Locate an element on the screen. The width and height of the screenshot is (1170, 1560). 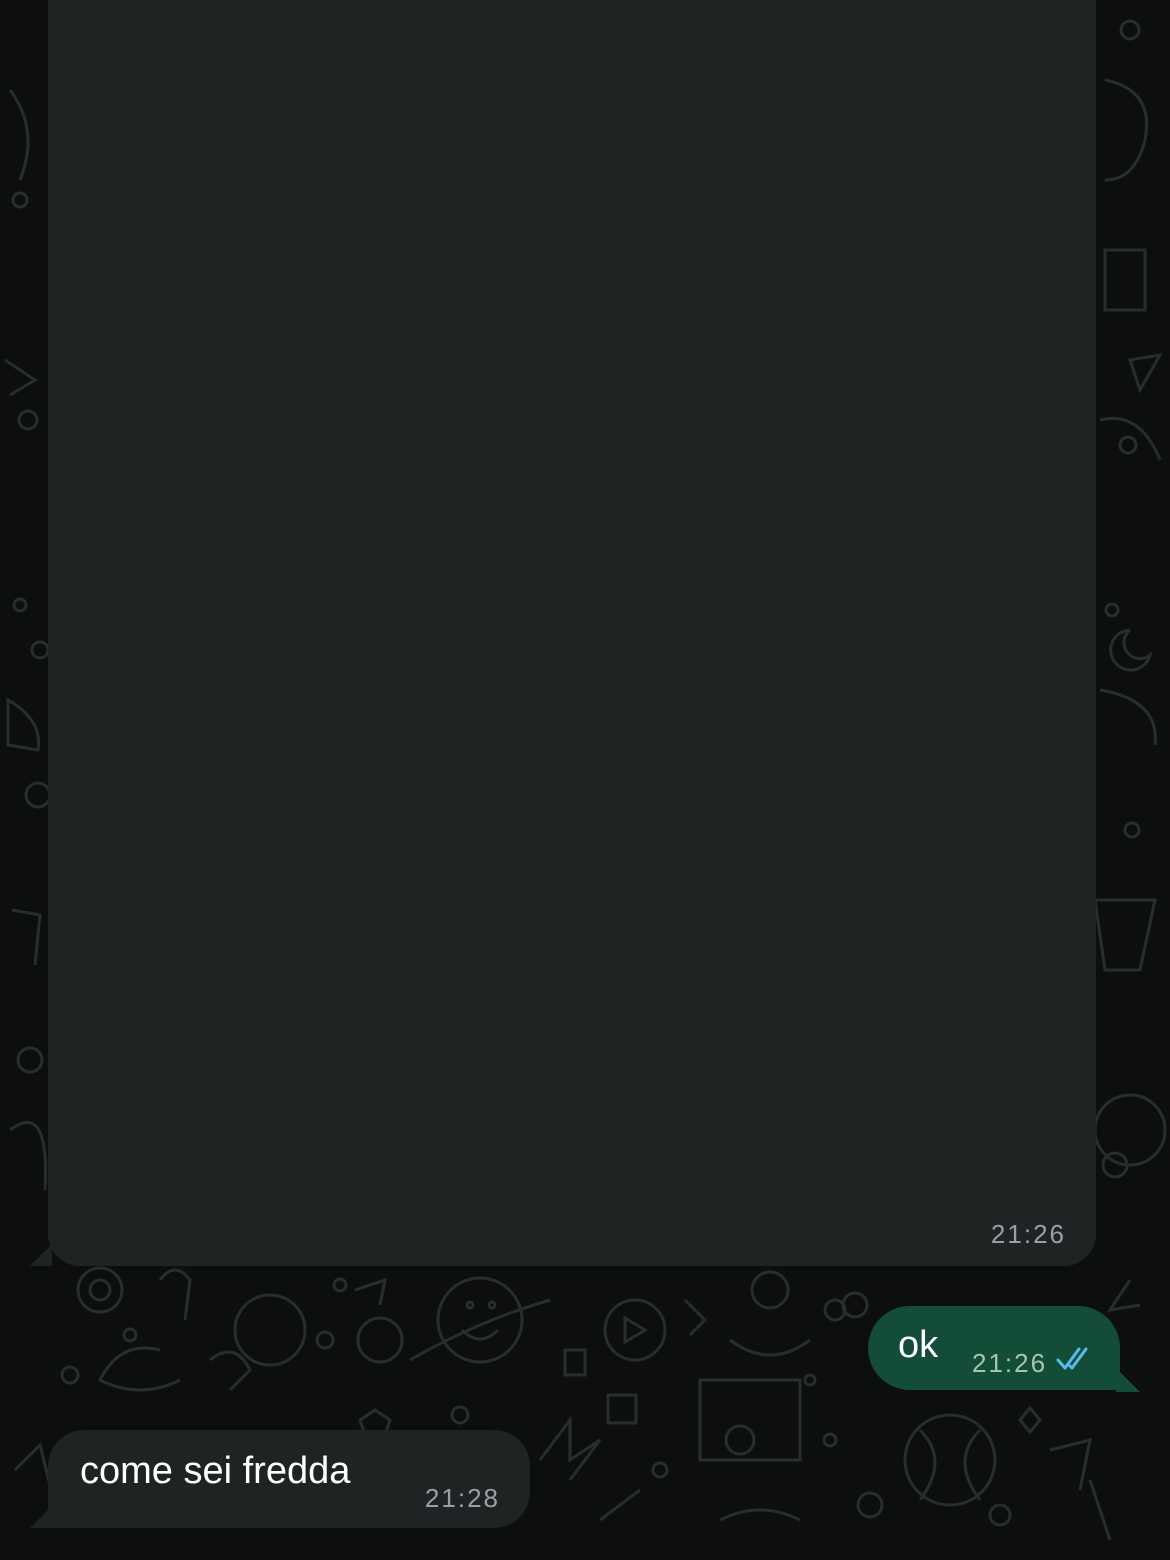
message-time: 21:28 is located at coordinates (462, 1498).